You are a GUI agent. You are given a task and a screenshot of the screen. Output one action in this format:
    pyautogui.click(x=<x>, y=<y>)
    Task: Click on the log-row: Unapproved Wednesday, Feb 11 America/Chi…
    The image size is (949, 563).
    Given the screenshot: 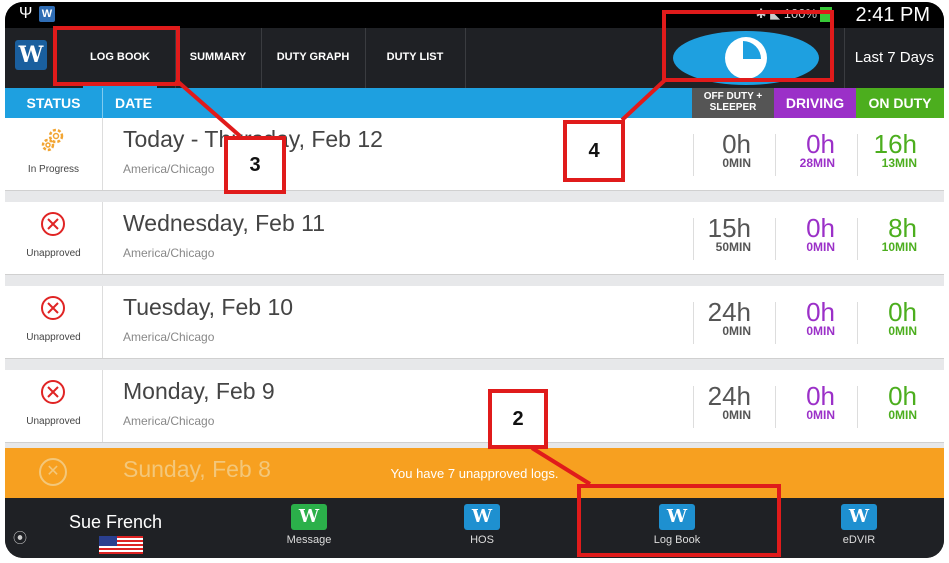 What is the action you would take?
    pyautogui.click(x=474, y=238)
    